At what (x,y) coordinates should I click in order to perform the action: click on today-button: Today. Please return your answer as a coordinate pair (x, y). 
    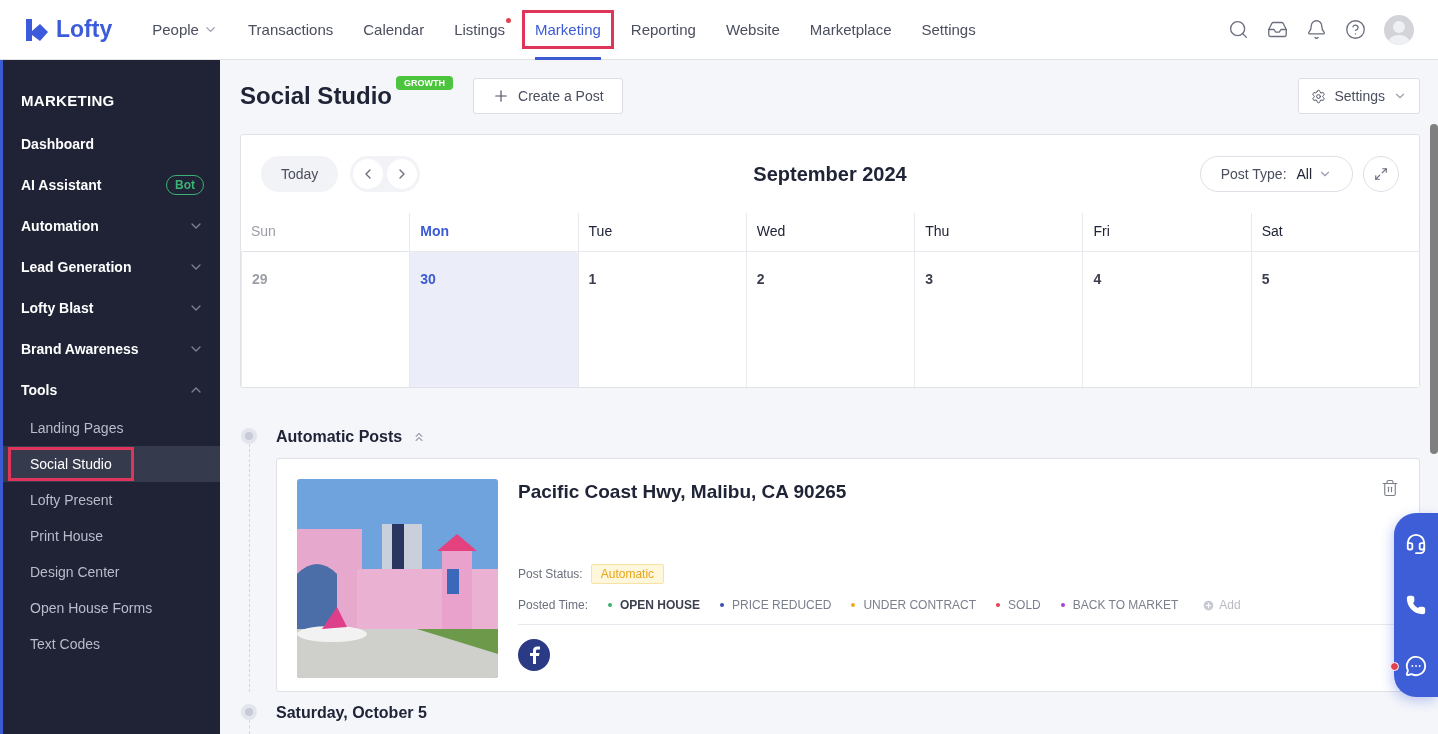
    Looking at the image, I should click on (300, 174).